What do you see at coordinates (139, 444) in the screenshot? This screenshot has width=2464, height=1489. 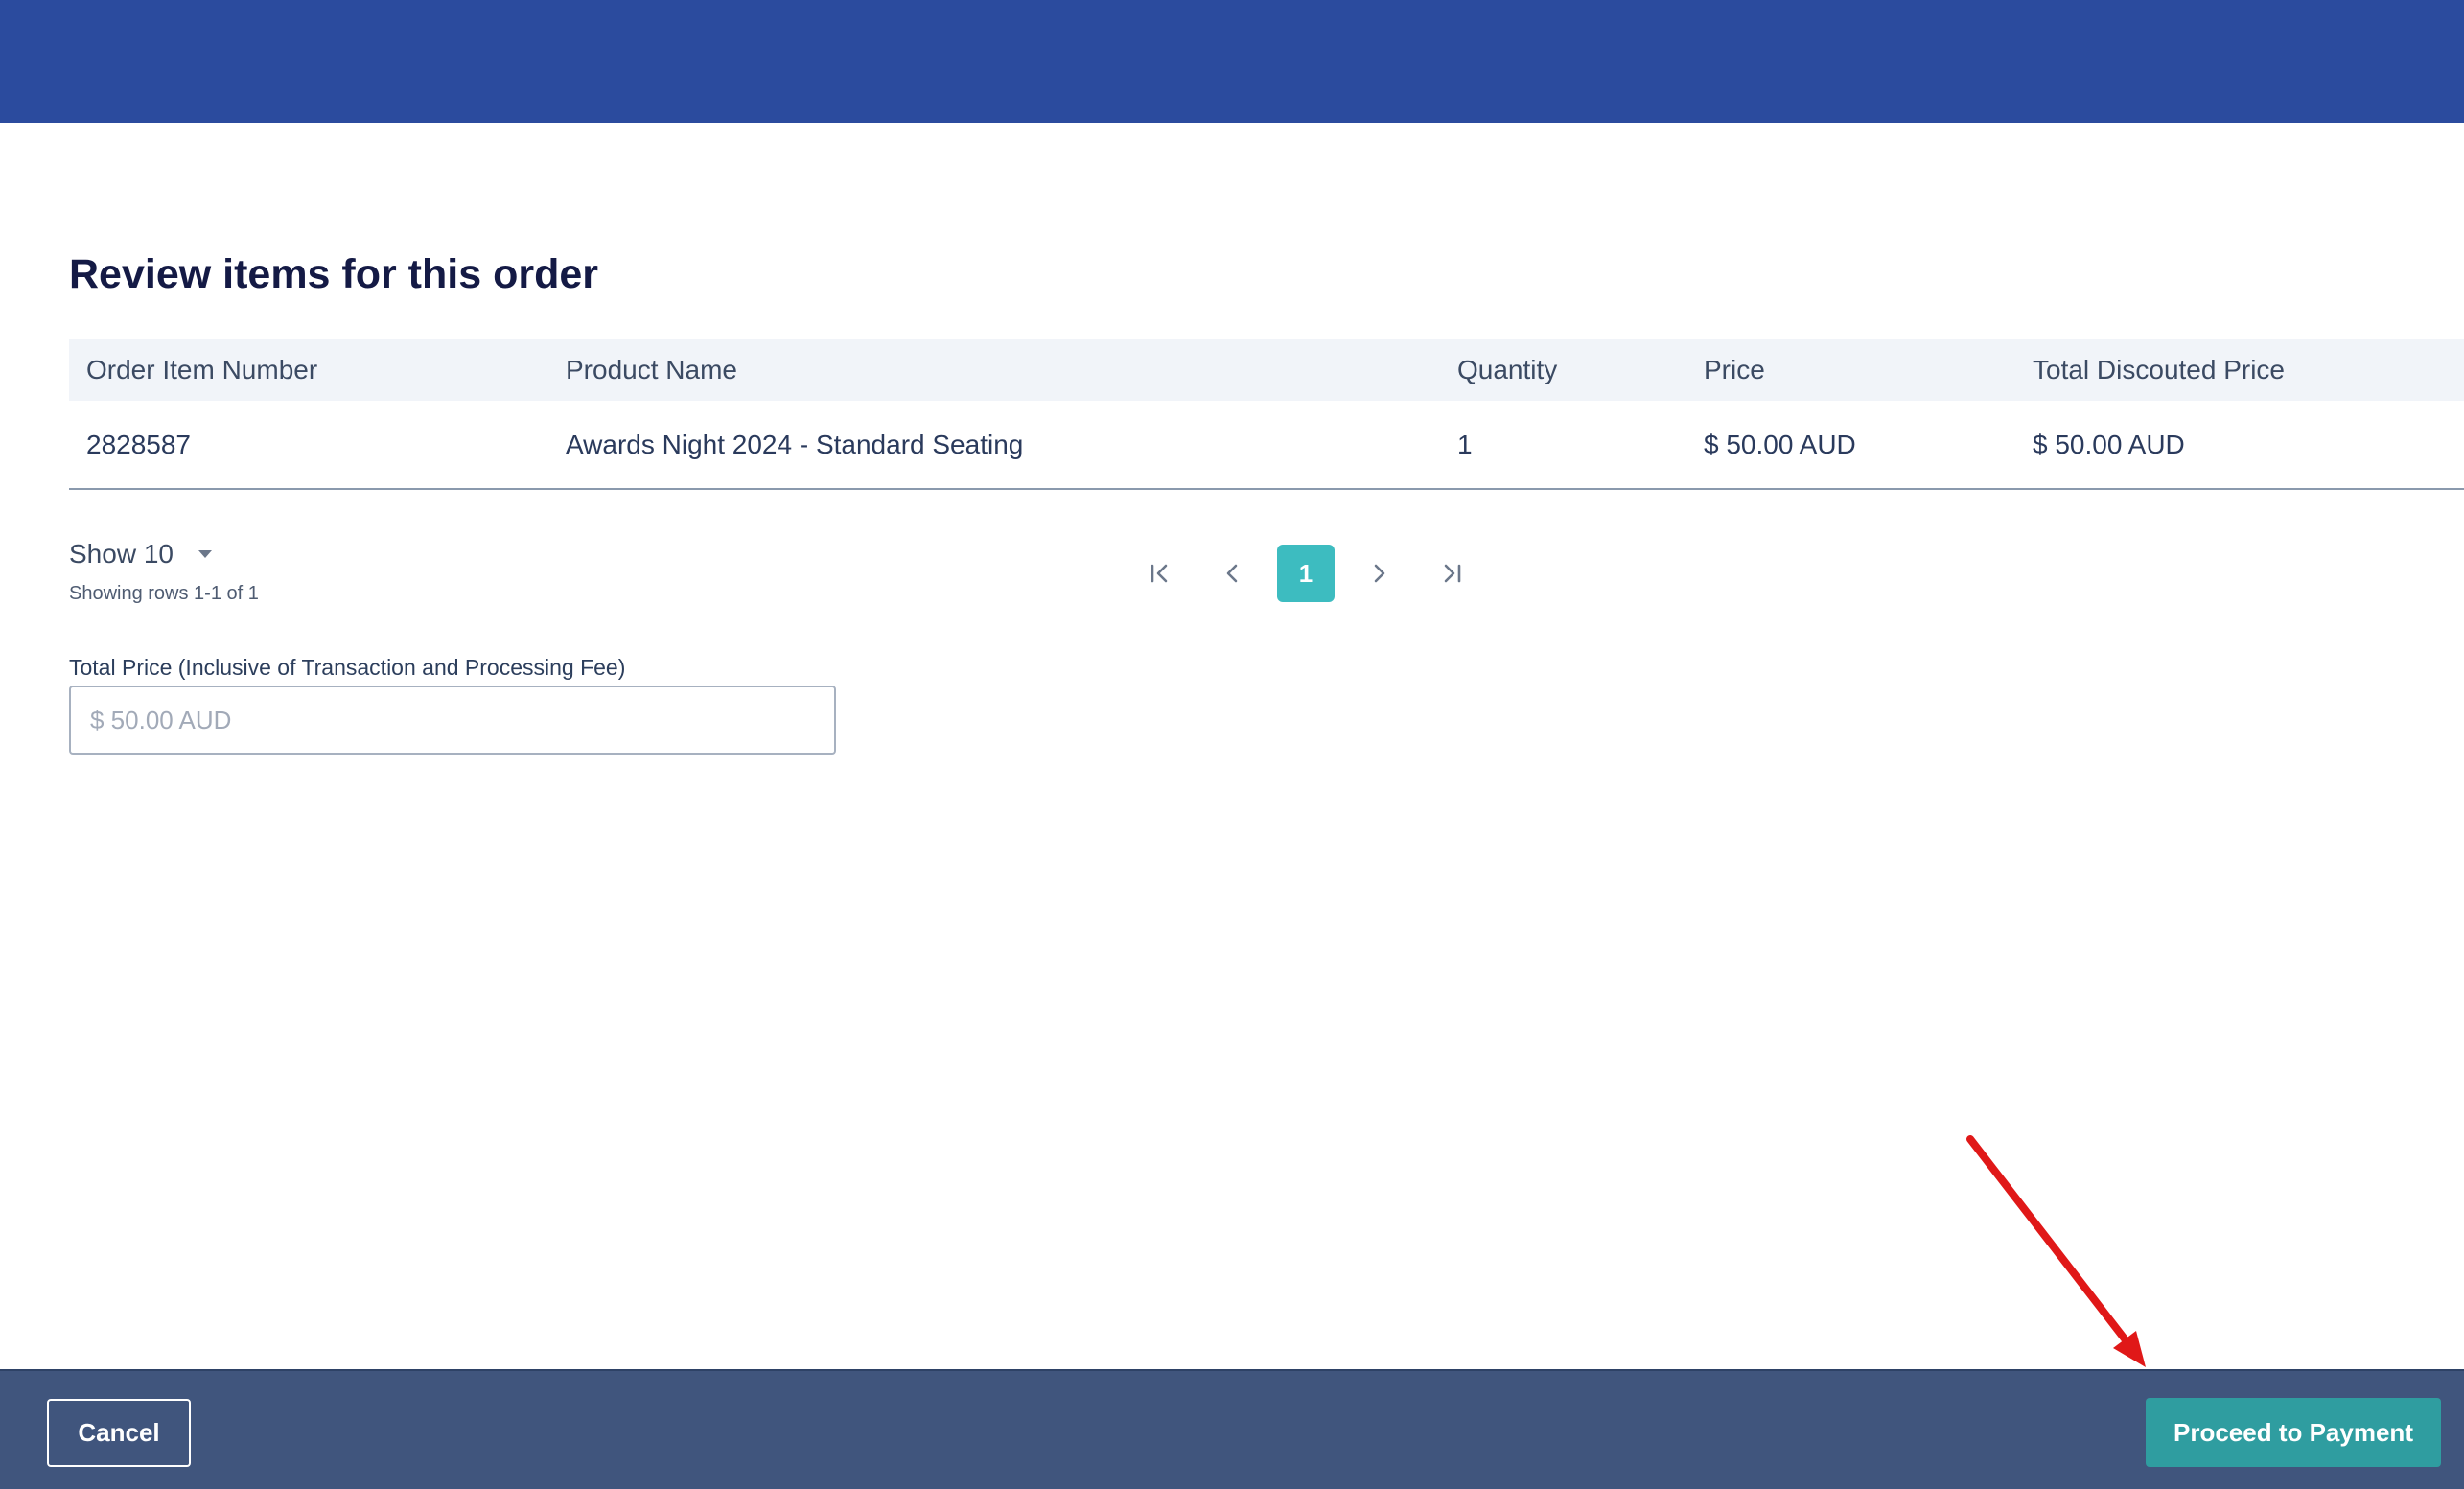 I see `cell-order-item-number: 2828587` at bounding box center [139, 444].